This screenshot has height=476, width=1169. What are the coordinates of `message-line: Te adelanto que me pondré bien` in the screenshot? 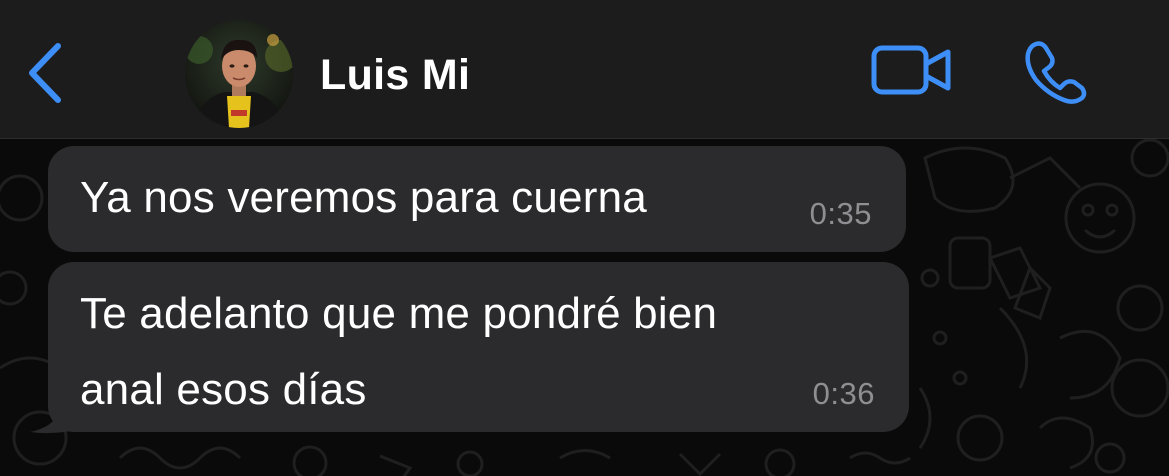 It's located at (399, 313).